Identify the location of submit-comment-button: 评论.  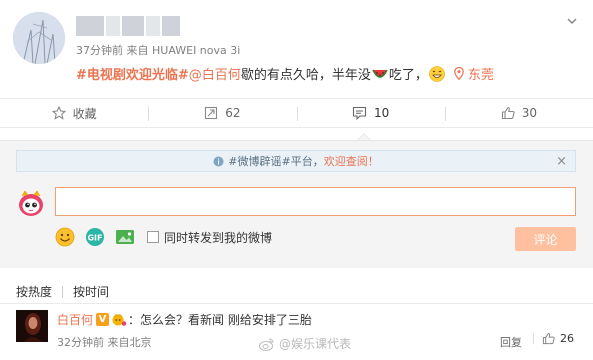
(545, 239).